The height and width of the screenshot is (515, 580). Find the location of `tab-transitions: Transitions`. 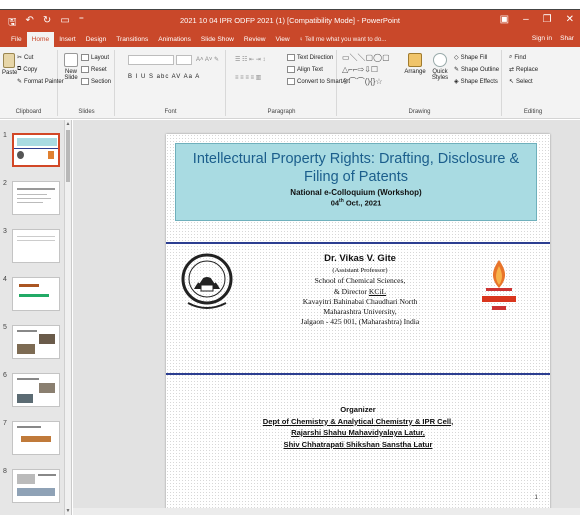

tab-transitions: Transitions is located at coordinates (132, 39).